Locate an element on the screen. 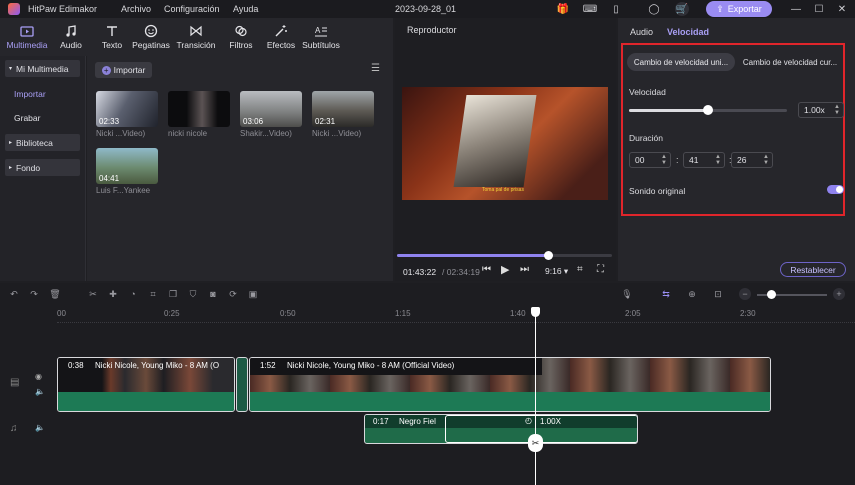  progress-fill is located at coordinates (472, 255).